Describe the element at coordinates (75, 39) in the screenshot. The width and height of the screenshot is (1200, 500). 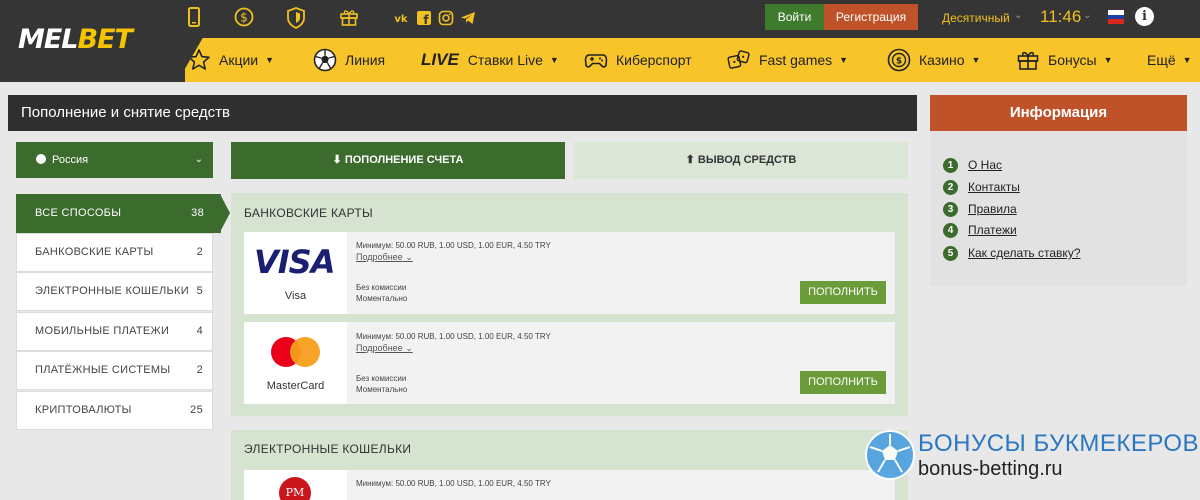
I see `melbet-logo: MELBET` at that location.